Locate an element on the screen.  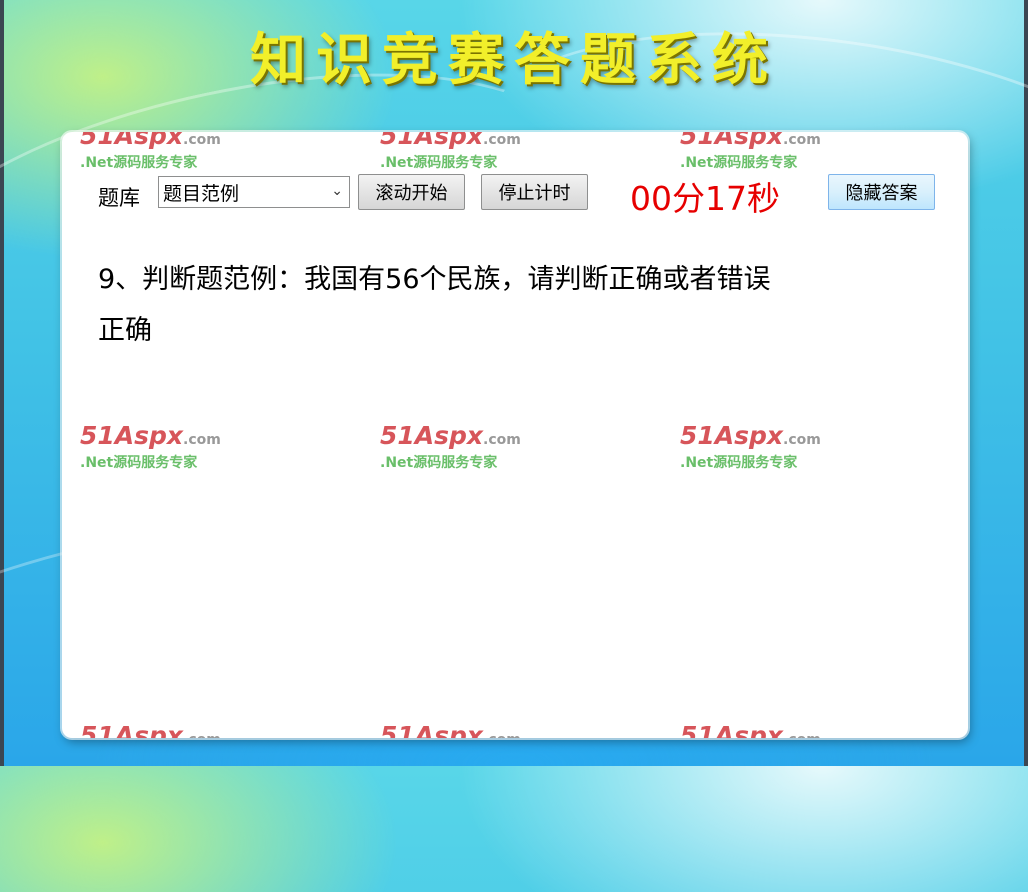
app-title: 知识竞赛答题系统 is located at coordinates (514, 60).